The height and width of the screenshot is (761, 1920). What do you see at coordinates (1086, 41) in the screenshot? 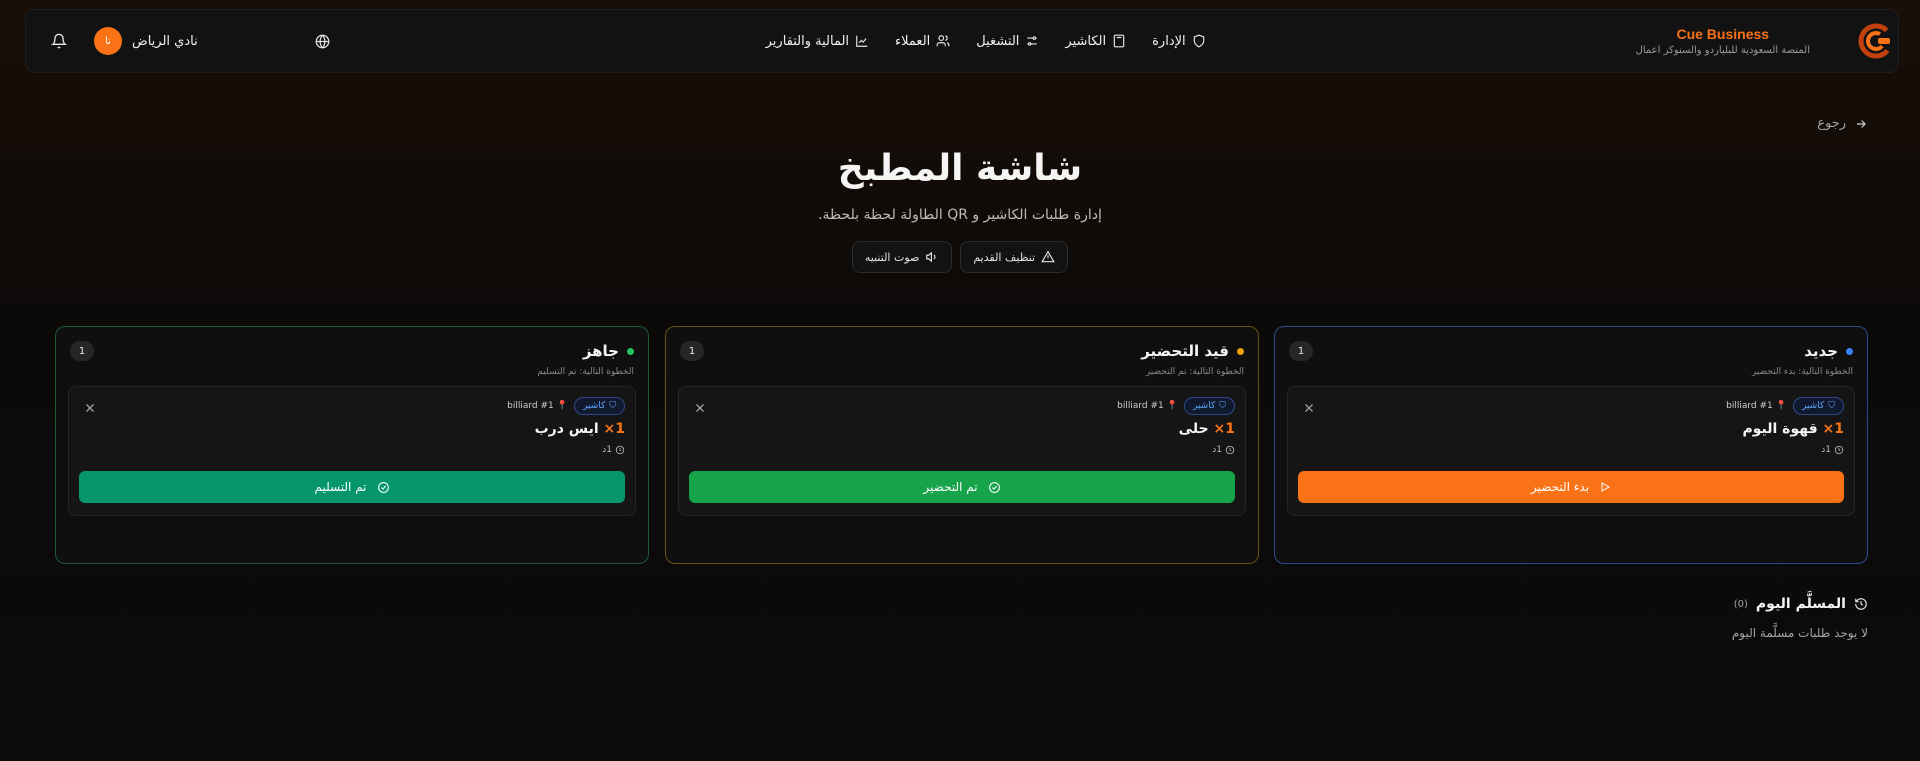
I see `nav-cashier-label: الكاشير` at bounding box center [1086, 41].